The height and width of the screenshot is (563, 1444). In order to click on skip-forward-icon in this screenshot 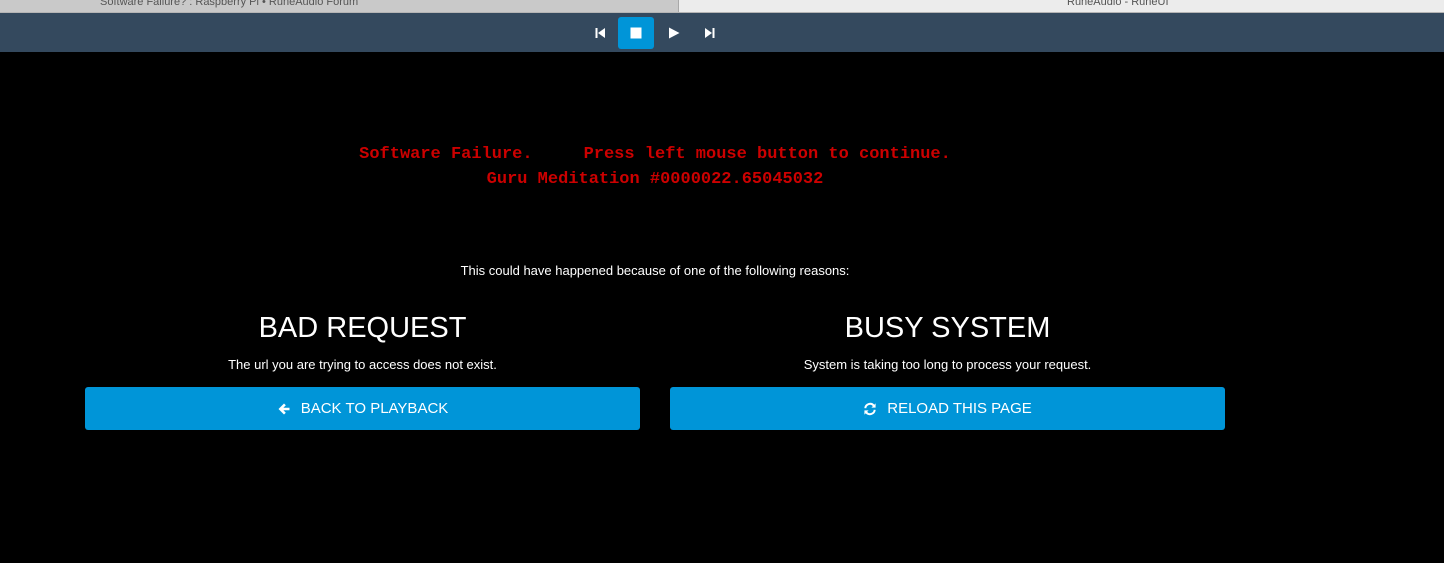, I will do `click(710, 33)`.